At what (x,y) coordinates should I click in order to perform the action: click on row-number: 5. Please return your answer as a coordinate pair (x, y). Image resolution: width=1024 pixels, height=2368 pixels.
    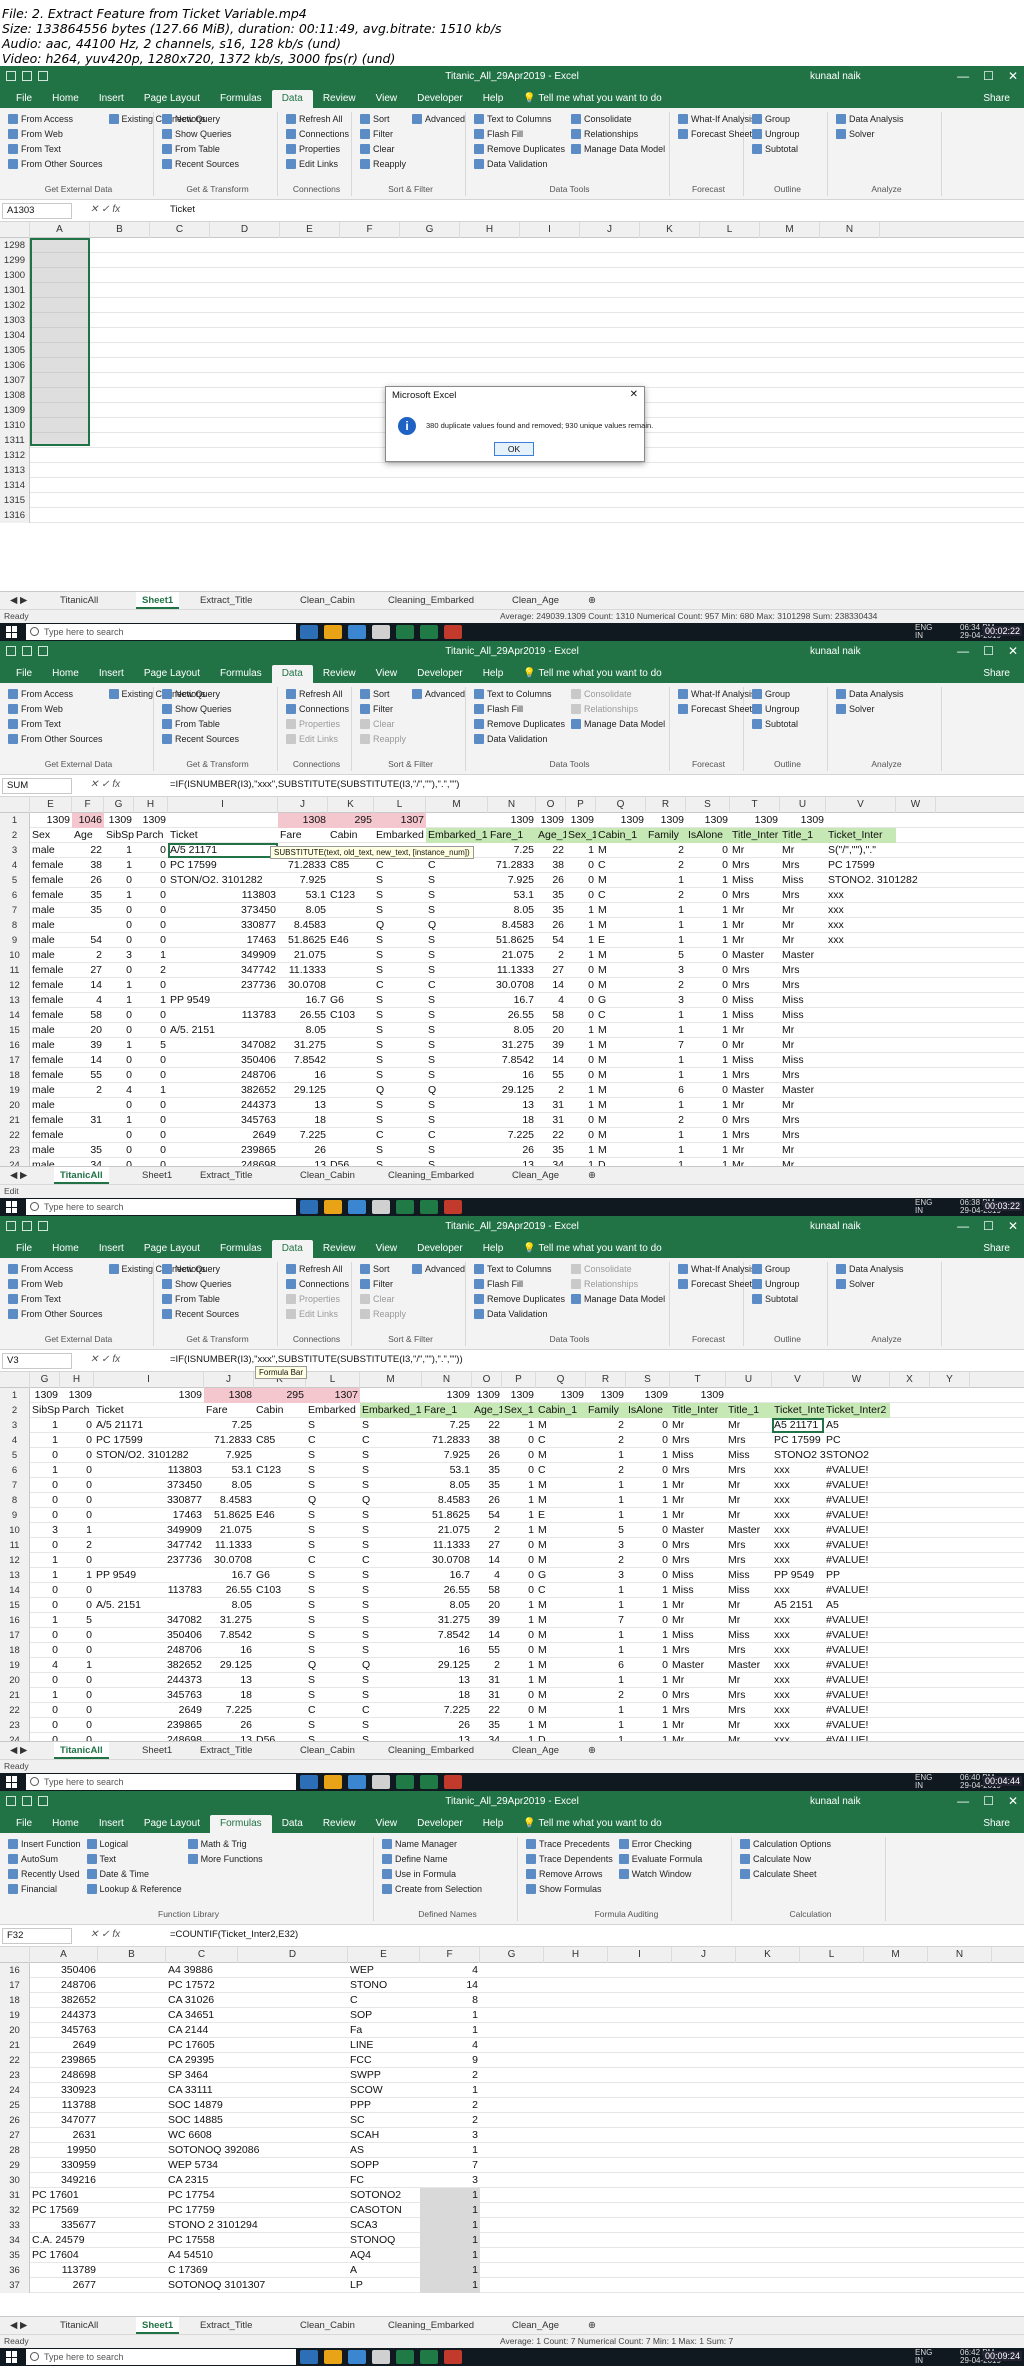
    Looking at the image, I should click on (15, 1455).